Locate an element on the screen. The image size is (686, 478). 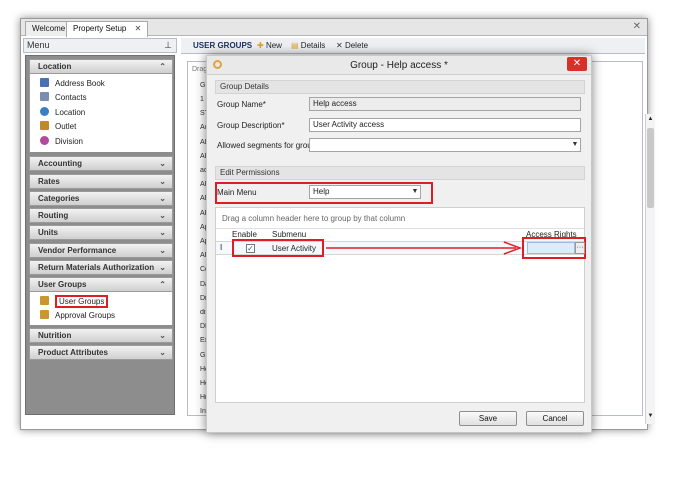
nav-item-label: Location is located at coordinates (70, 112).